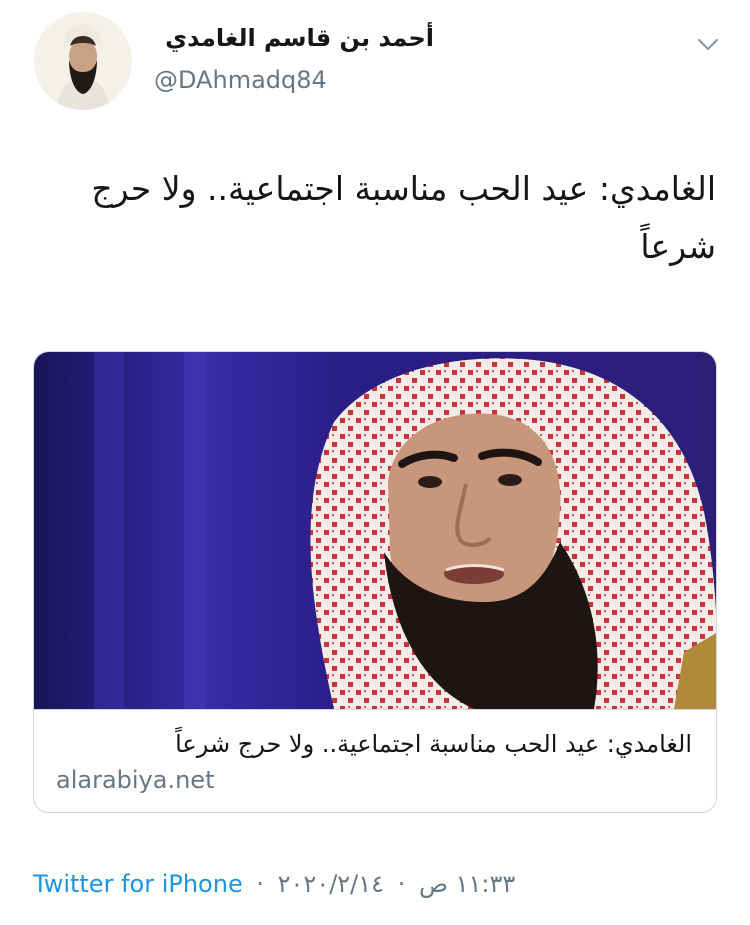  What do you see at coordinates (135, 780) in the screenshot?
I see `card-domain: alarabiya.net` at bounding box center [135, 780].